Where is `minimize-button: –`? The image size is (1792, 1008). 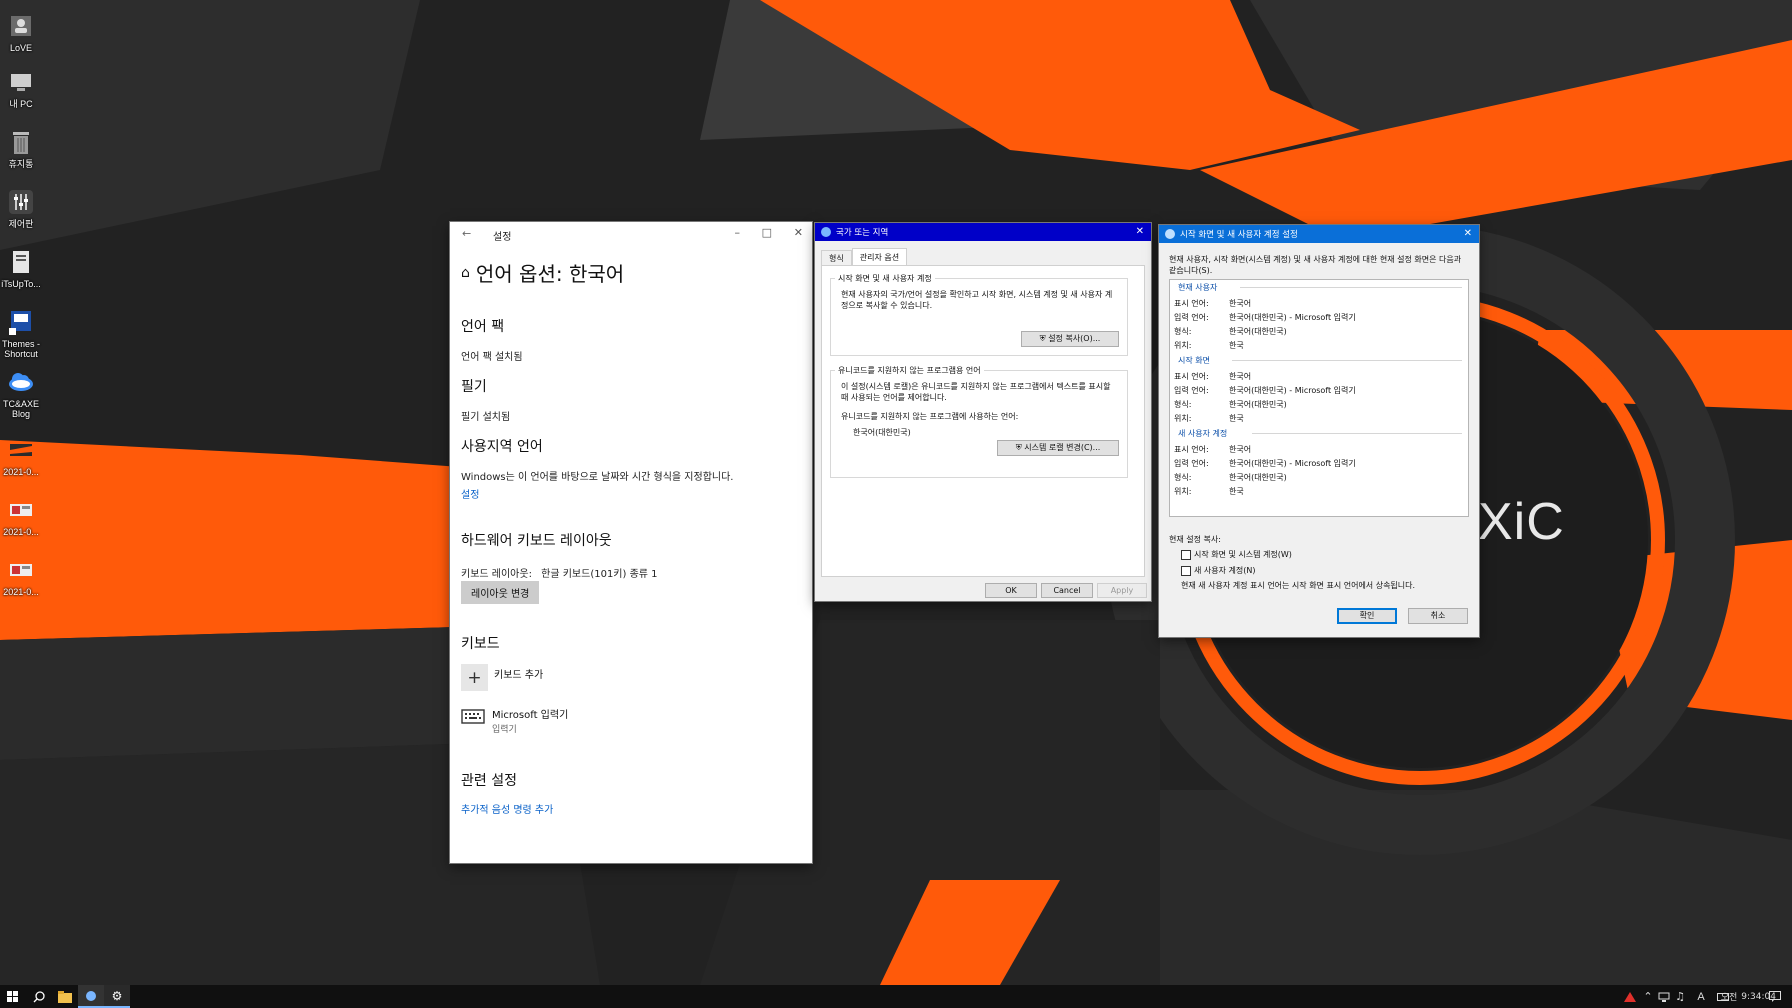 minimize-button: – is located at coordinates (738, 232).